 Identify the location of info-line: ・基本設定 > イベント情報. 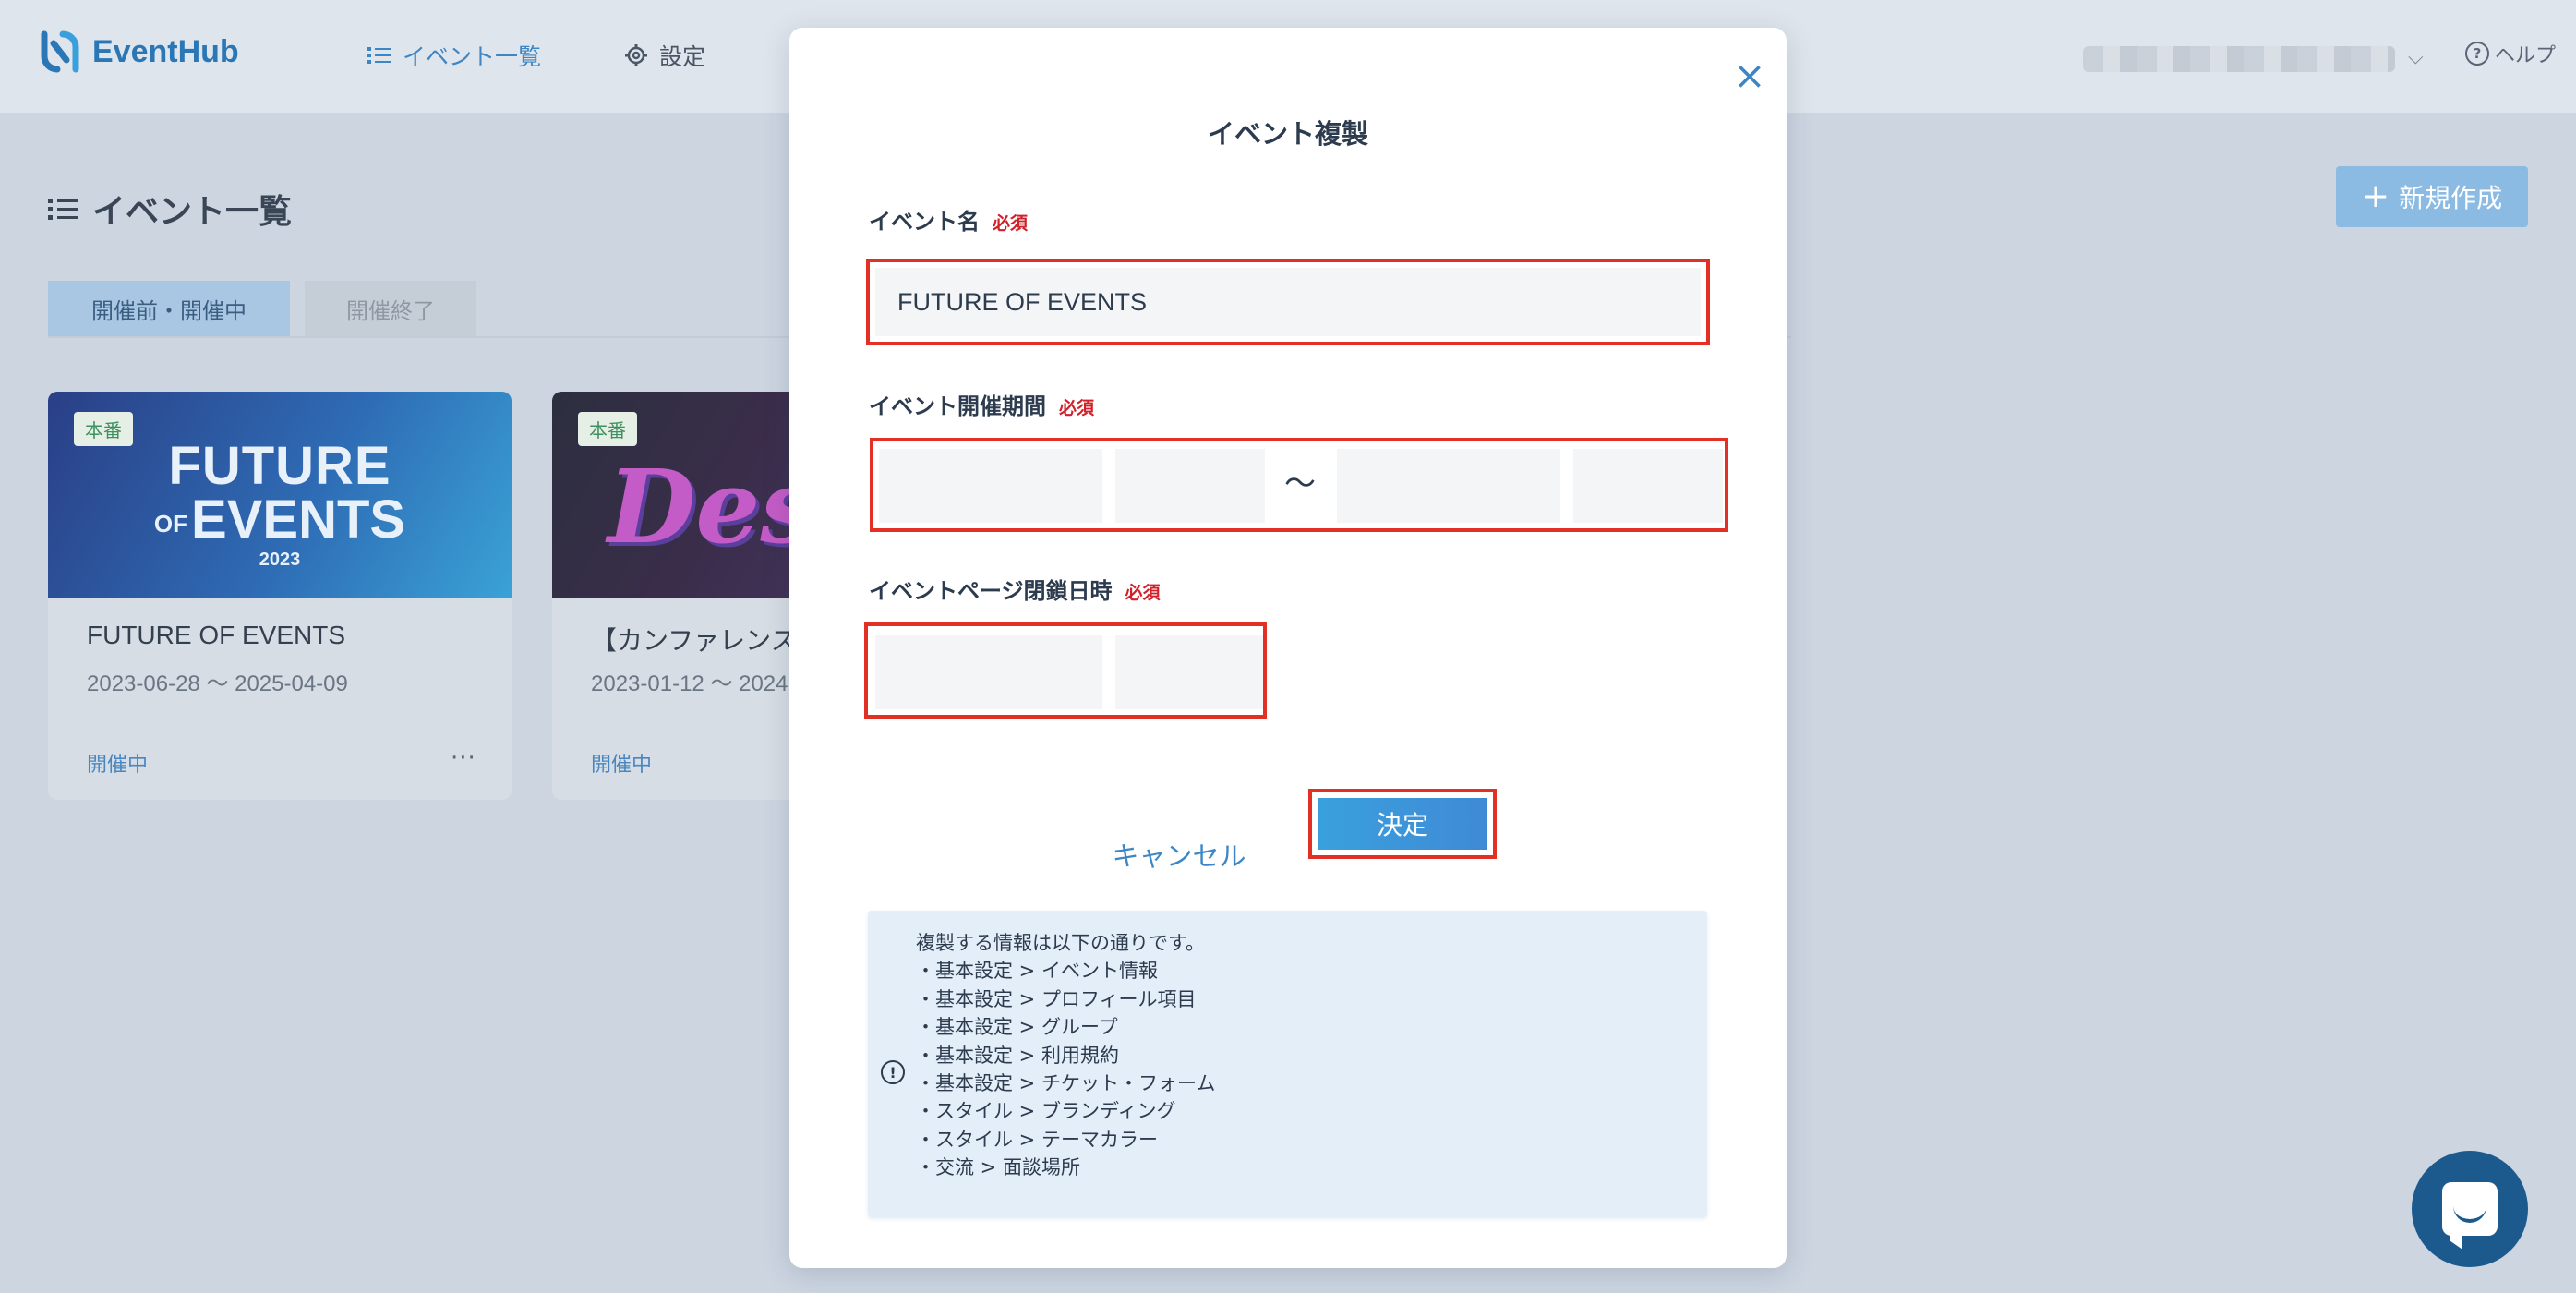
(1037, 972).